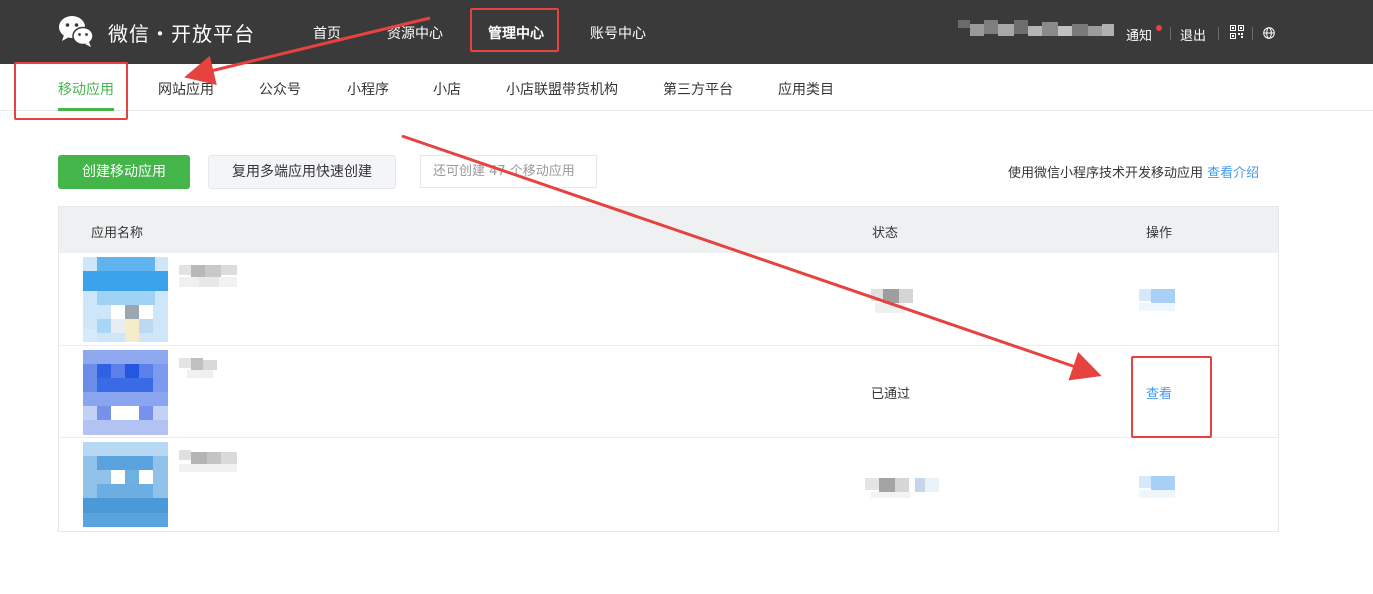  Describe the element at coordinates (327, 33) in the screenshot. I see `nav-home: 首页` at that location.